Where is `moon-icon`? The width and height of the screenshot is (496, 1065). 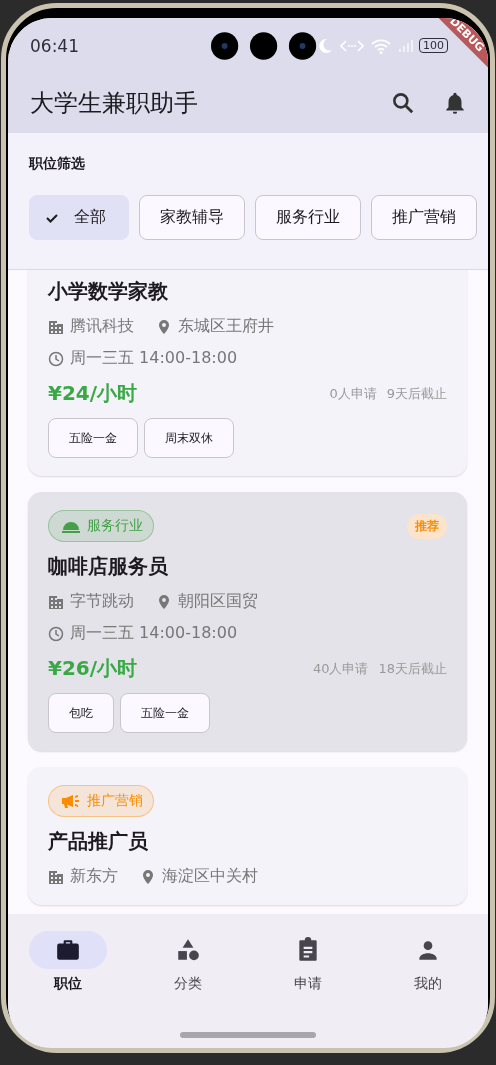 moon-icon is located at coordinates (325, 45).